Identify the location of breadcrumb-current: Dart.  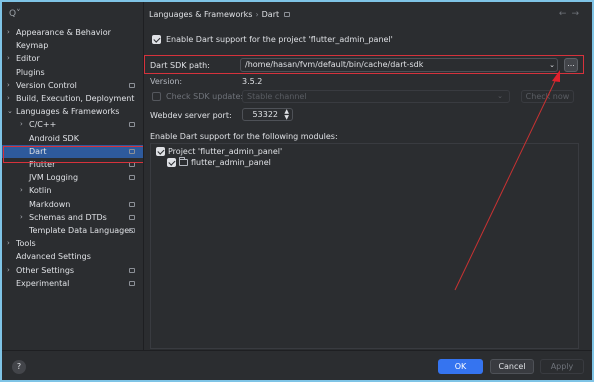
(270, 14).